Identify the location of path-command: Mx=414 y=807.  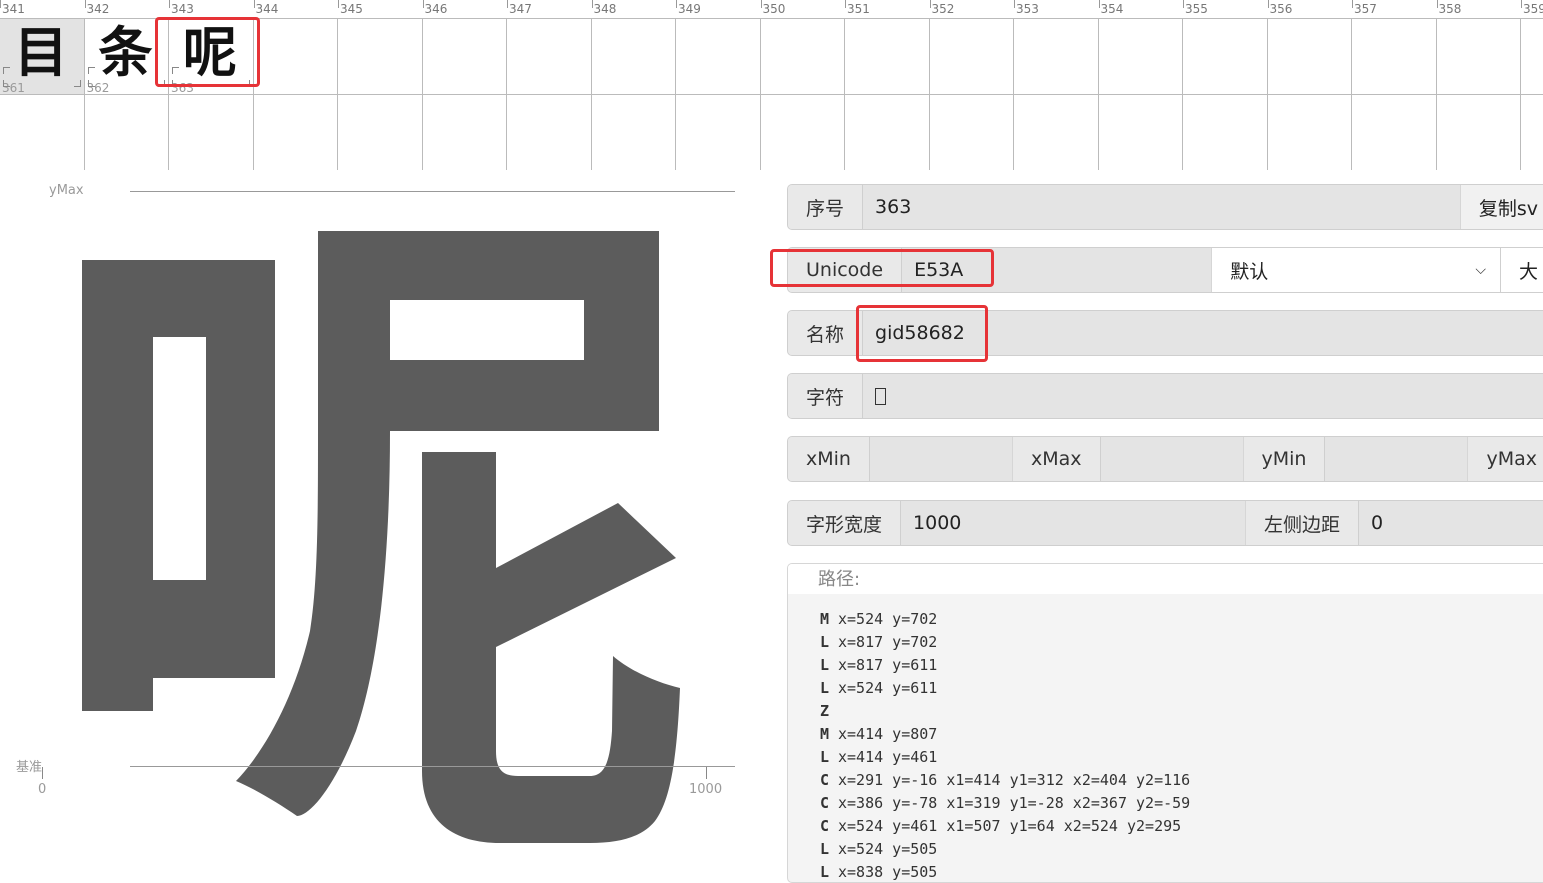
(1181, 734).